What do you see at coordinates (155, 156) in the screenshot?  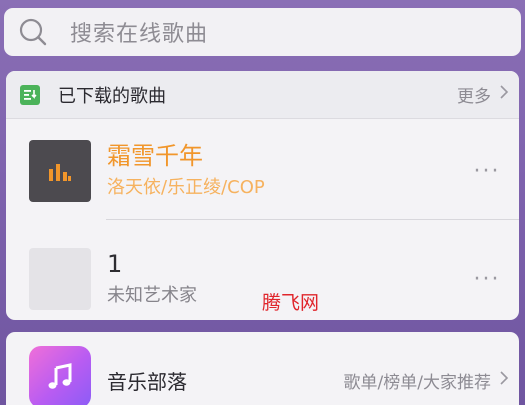 I see `song-title: 霜雪千年` at bounding box center [155, 156].